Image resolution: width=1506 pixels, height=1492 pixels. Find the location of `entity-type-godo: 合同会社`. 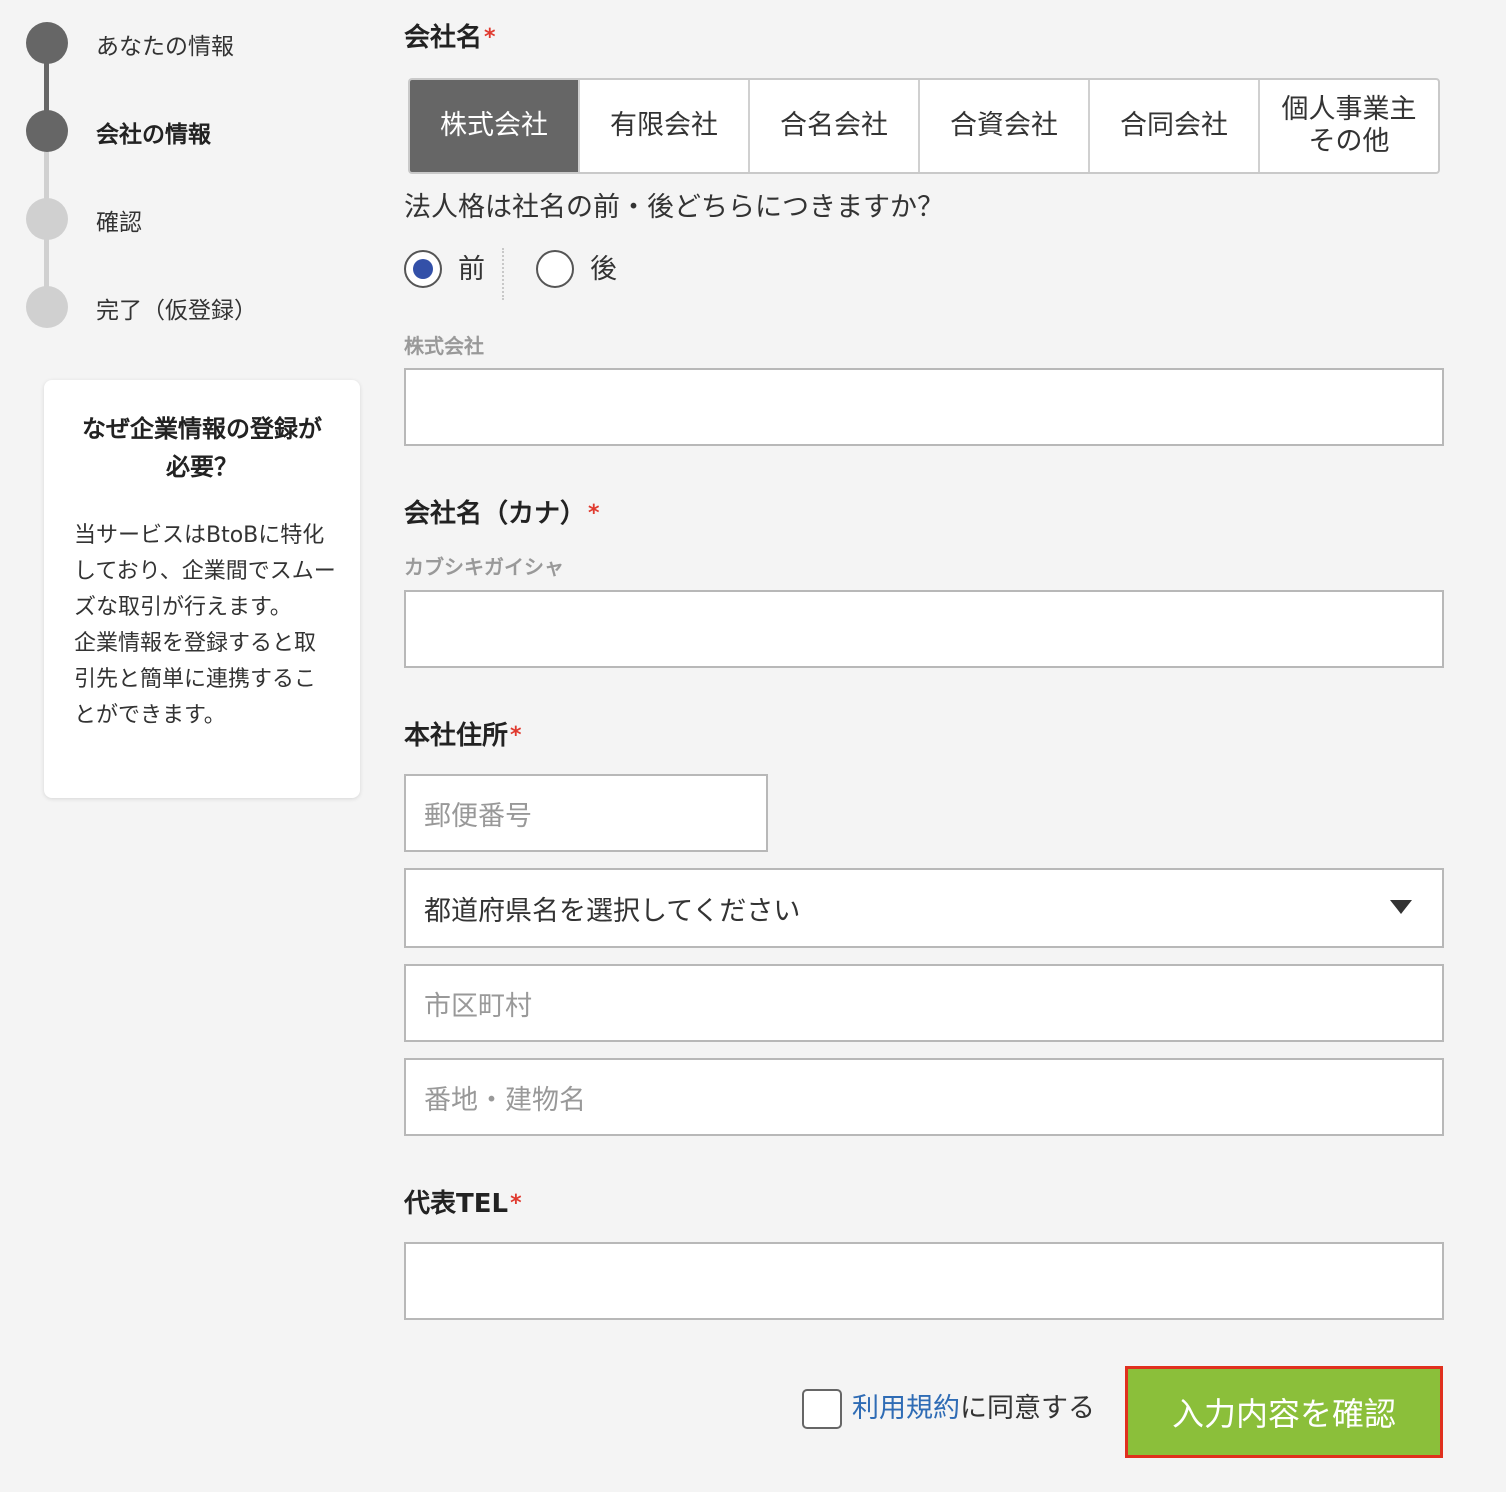

entity-type-godo: 合同会社 is located at coordinates (1175, 126).